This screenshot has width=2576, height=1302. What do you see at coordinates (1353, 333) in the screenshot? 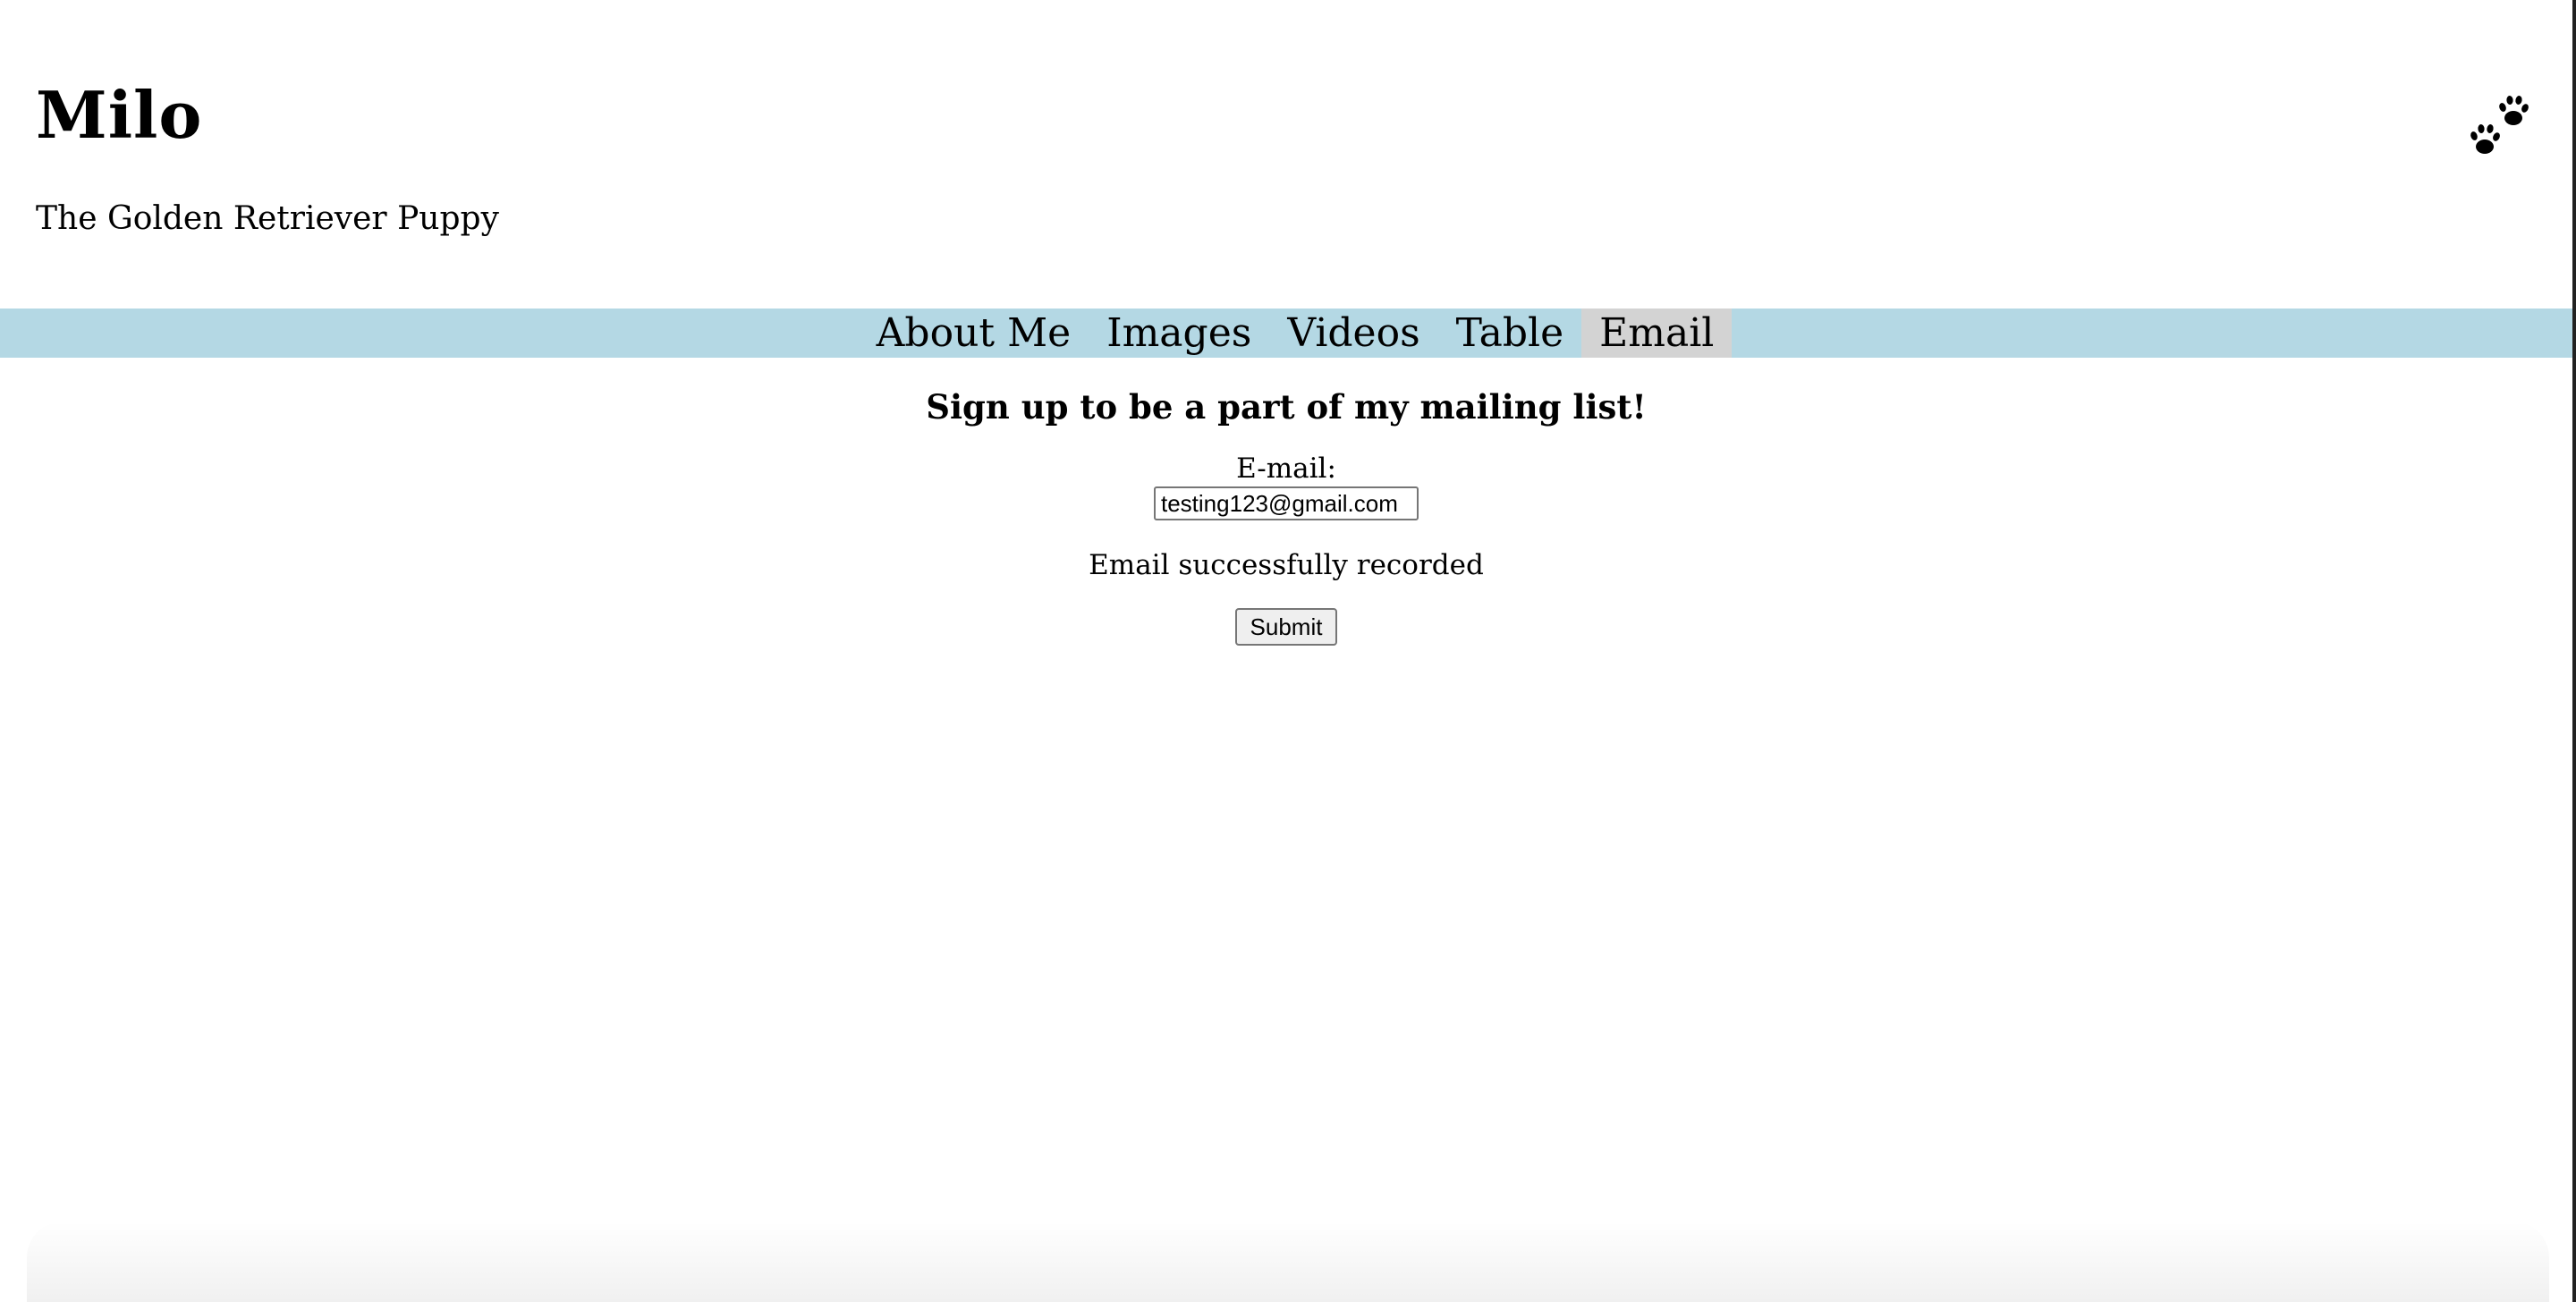
I see `nav-item-videos: Videos` at bounding box center [1353, 333].